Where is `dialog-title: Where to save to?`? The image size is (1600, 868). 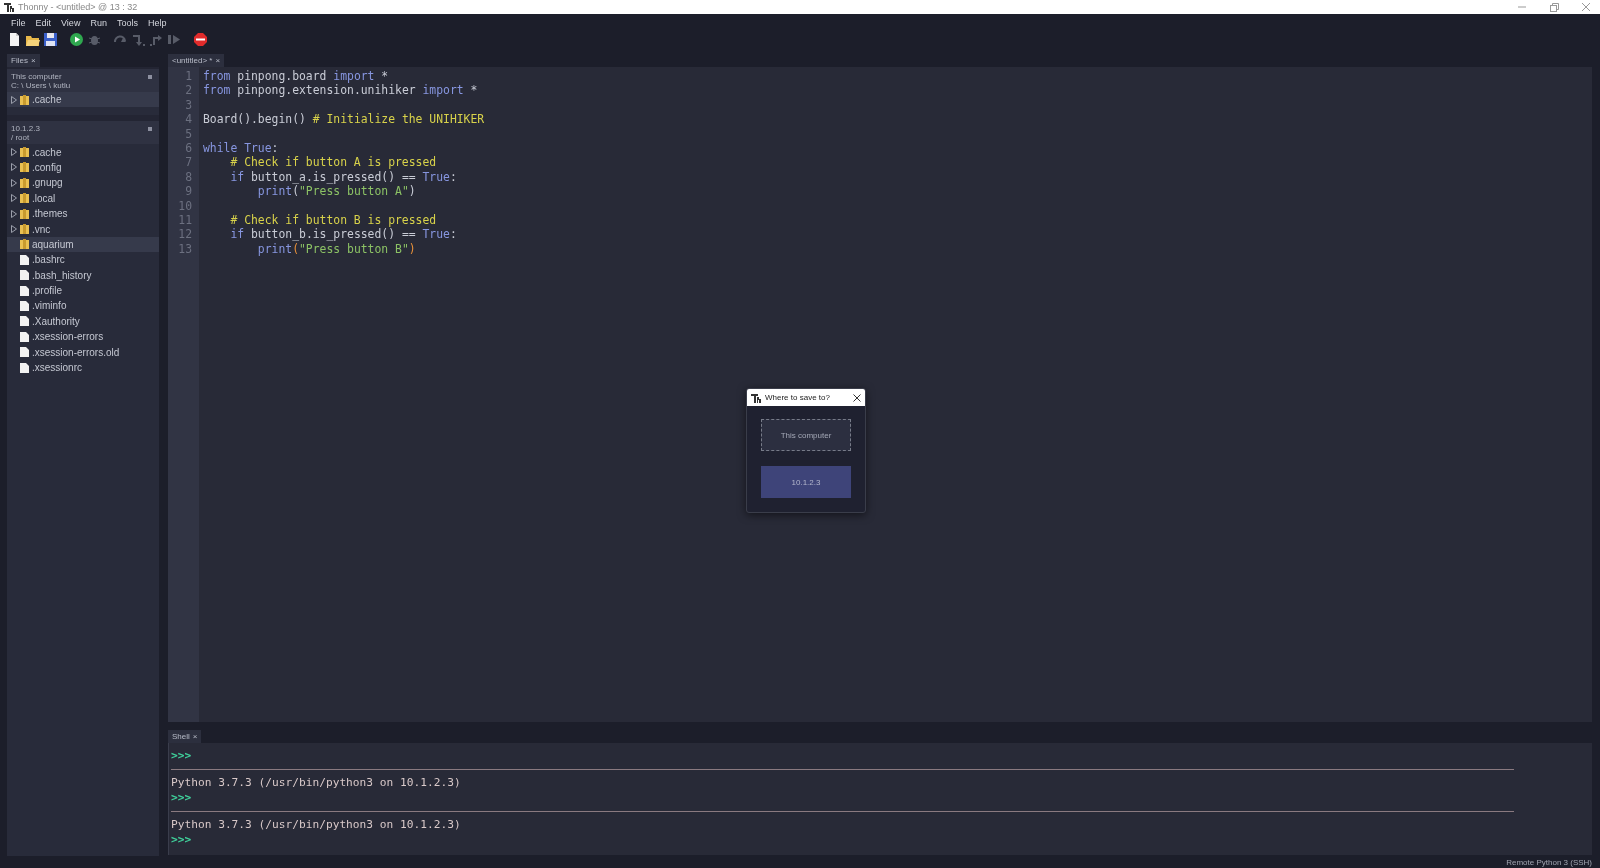 dialog-title: Where to save to? is located at coordinates (797, 397).